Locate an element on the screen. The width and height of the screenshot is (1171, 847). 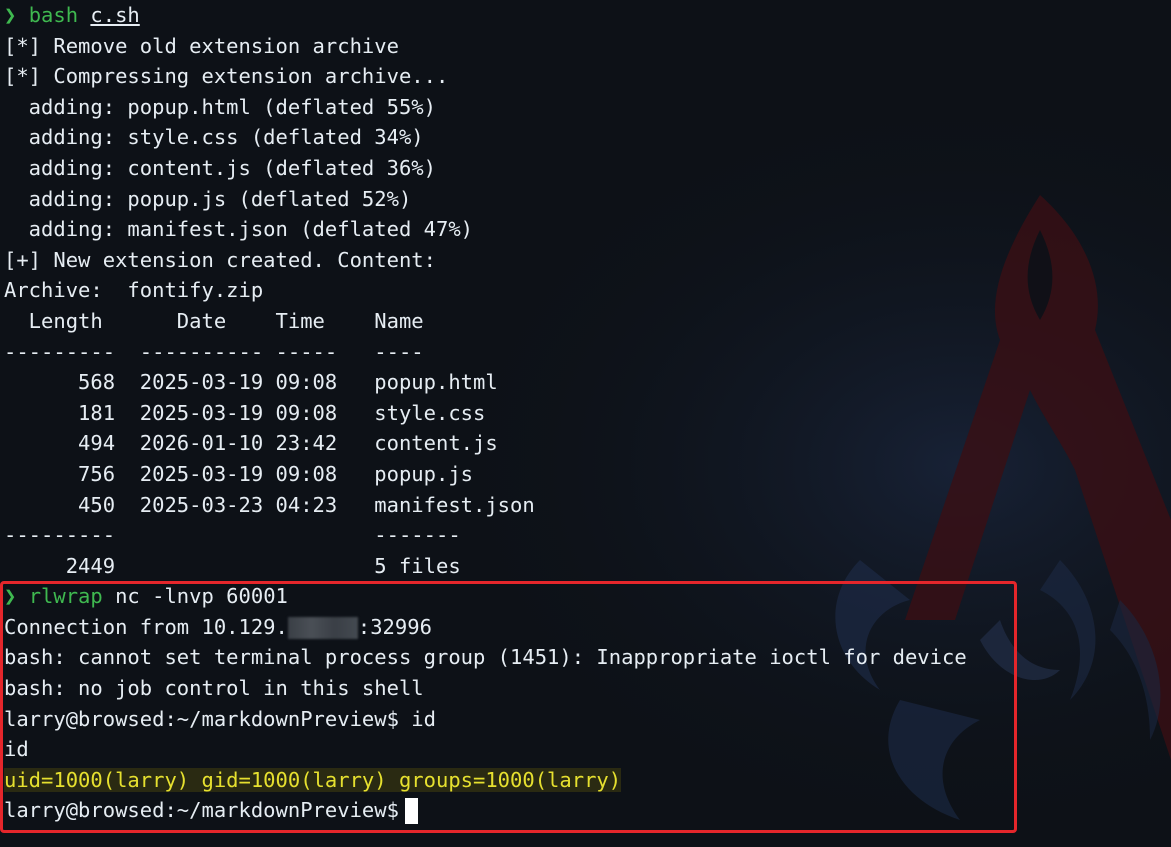
output-line: adding: content.js (deflated 36%) is located at coordinates (220, 167).